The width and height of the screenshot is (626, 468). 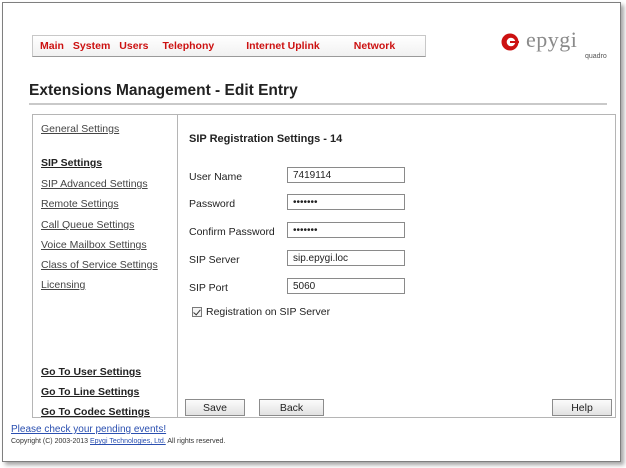 I want to click on password-label: Password, so click(x=212, y=204).